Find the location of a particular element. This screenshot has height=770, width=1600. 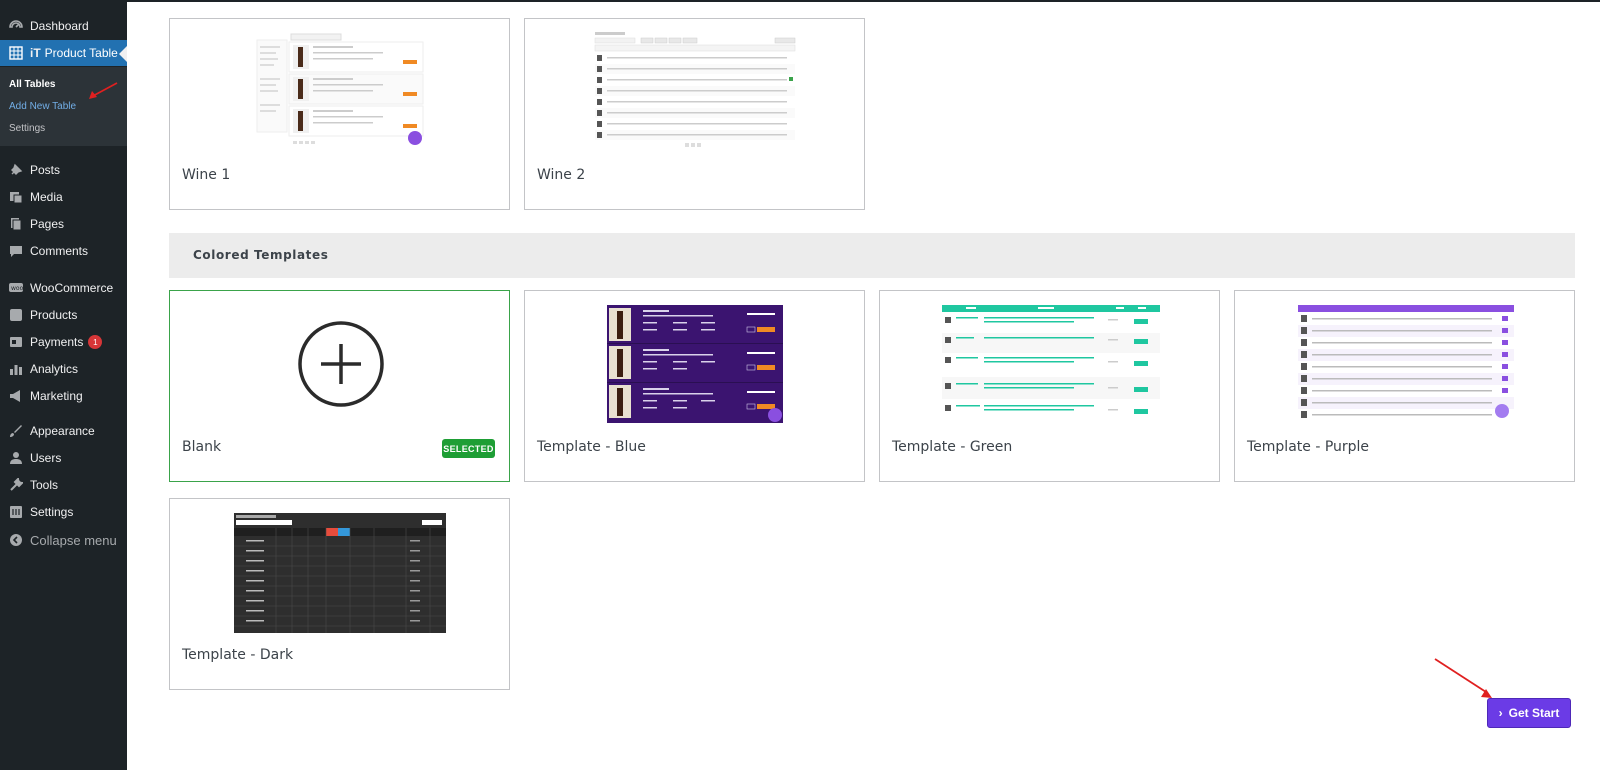

product-table-submenu: All Tables Add New Table Settings is located at coordinates (63, 106).